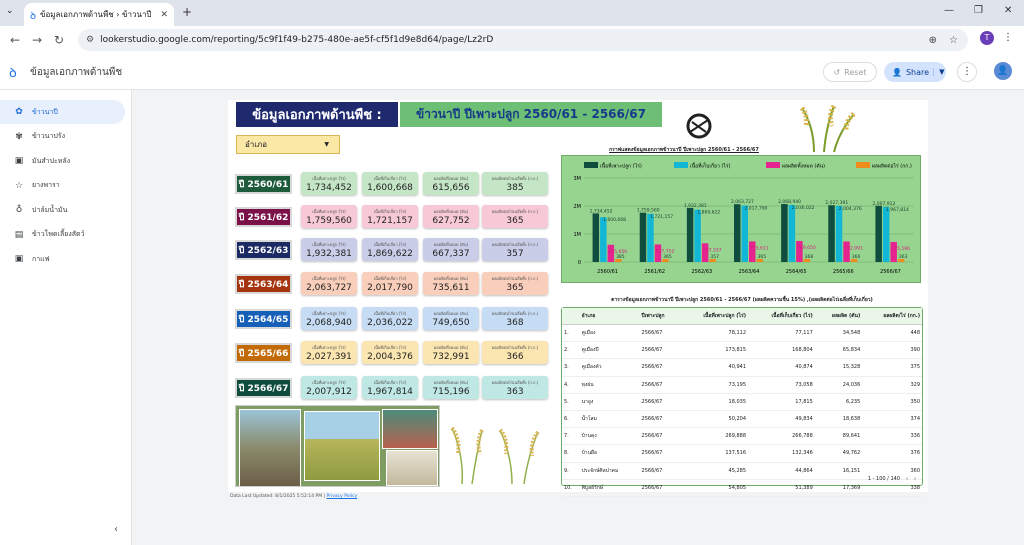 The width and height of the screenshot is (1024, 545). What do you see at coordinates (953, 40) in the screenshot?
I see `bookmark-star-icon: ☆` at bounding box center [953, 40].